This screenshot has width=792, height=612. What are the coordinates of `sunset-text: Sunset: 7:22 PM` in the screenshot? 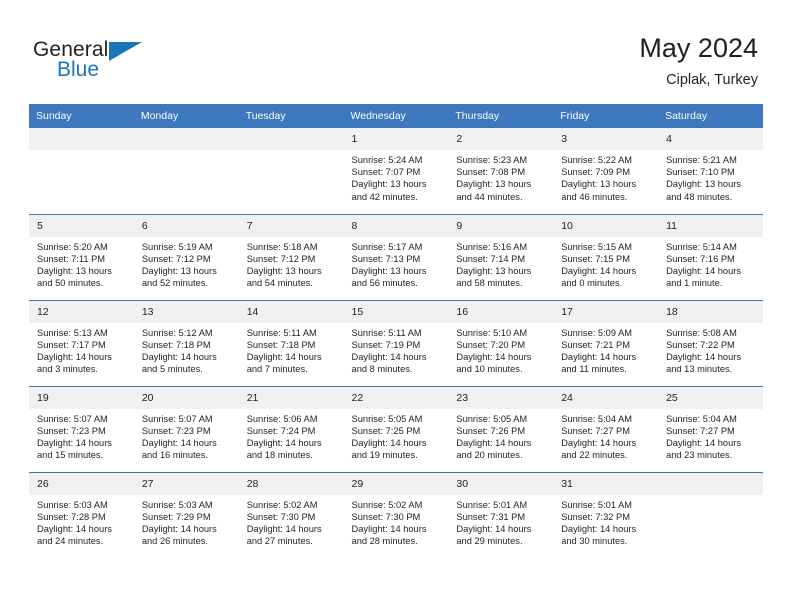 It's located at (700, 344).